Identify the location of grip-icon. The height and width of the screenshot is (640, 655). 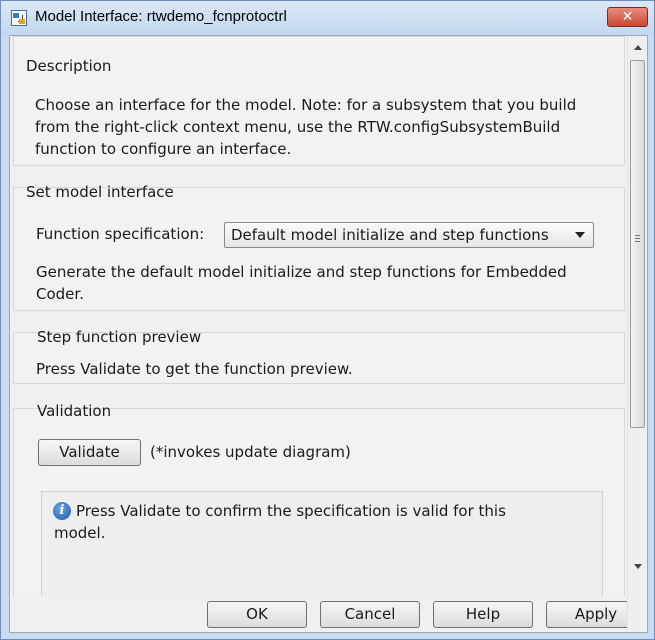
(637, 235).